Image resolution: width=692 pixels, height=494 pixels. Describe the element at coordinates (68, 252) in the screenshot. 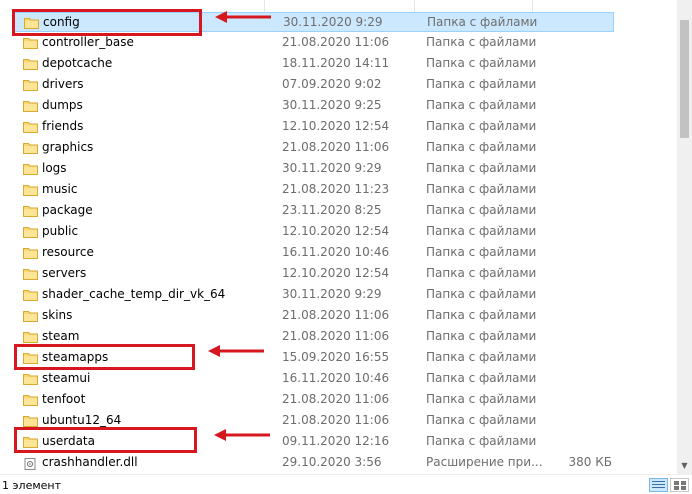

I see `file-name: resource` at that location.